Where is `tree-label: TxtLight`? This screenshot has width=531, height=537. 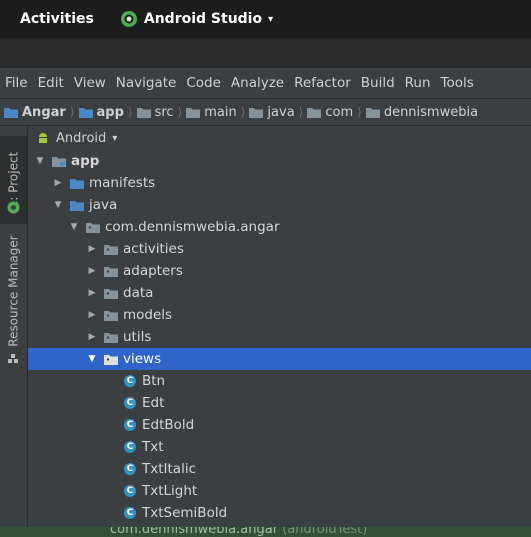 tree-label: TxtLight is located at coordinates (170, 491).